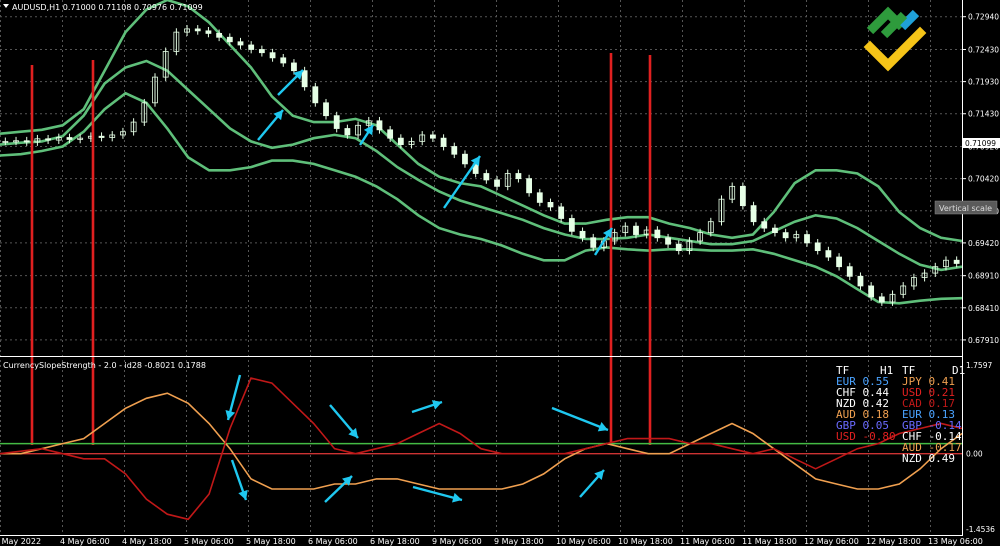 The width and height of the screenshot is (1000, 546). I want to click on vertical-scale-text: Vertical scale, so click(965, 208).